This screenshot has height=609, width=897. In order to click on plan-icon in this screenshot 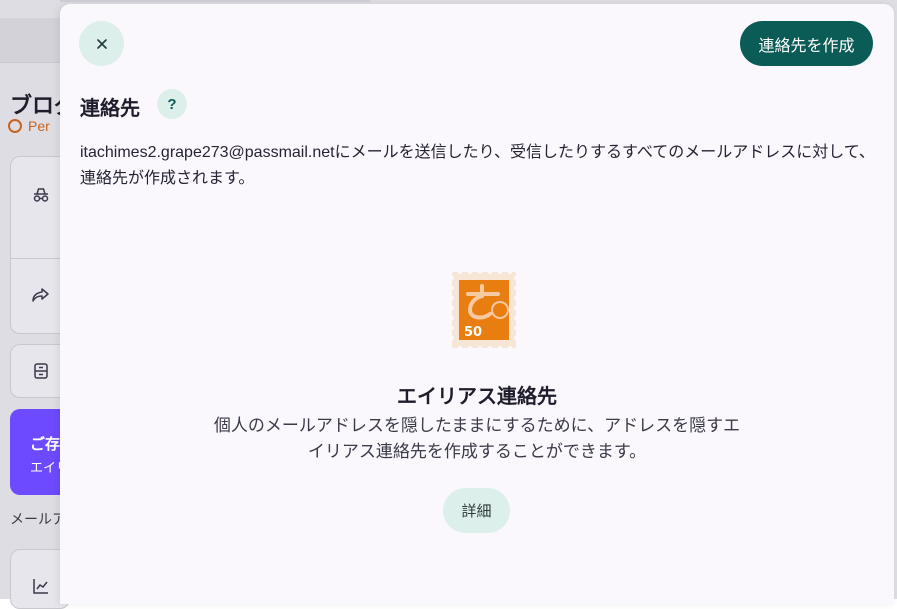, I will do `click(15, 126)`.